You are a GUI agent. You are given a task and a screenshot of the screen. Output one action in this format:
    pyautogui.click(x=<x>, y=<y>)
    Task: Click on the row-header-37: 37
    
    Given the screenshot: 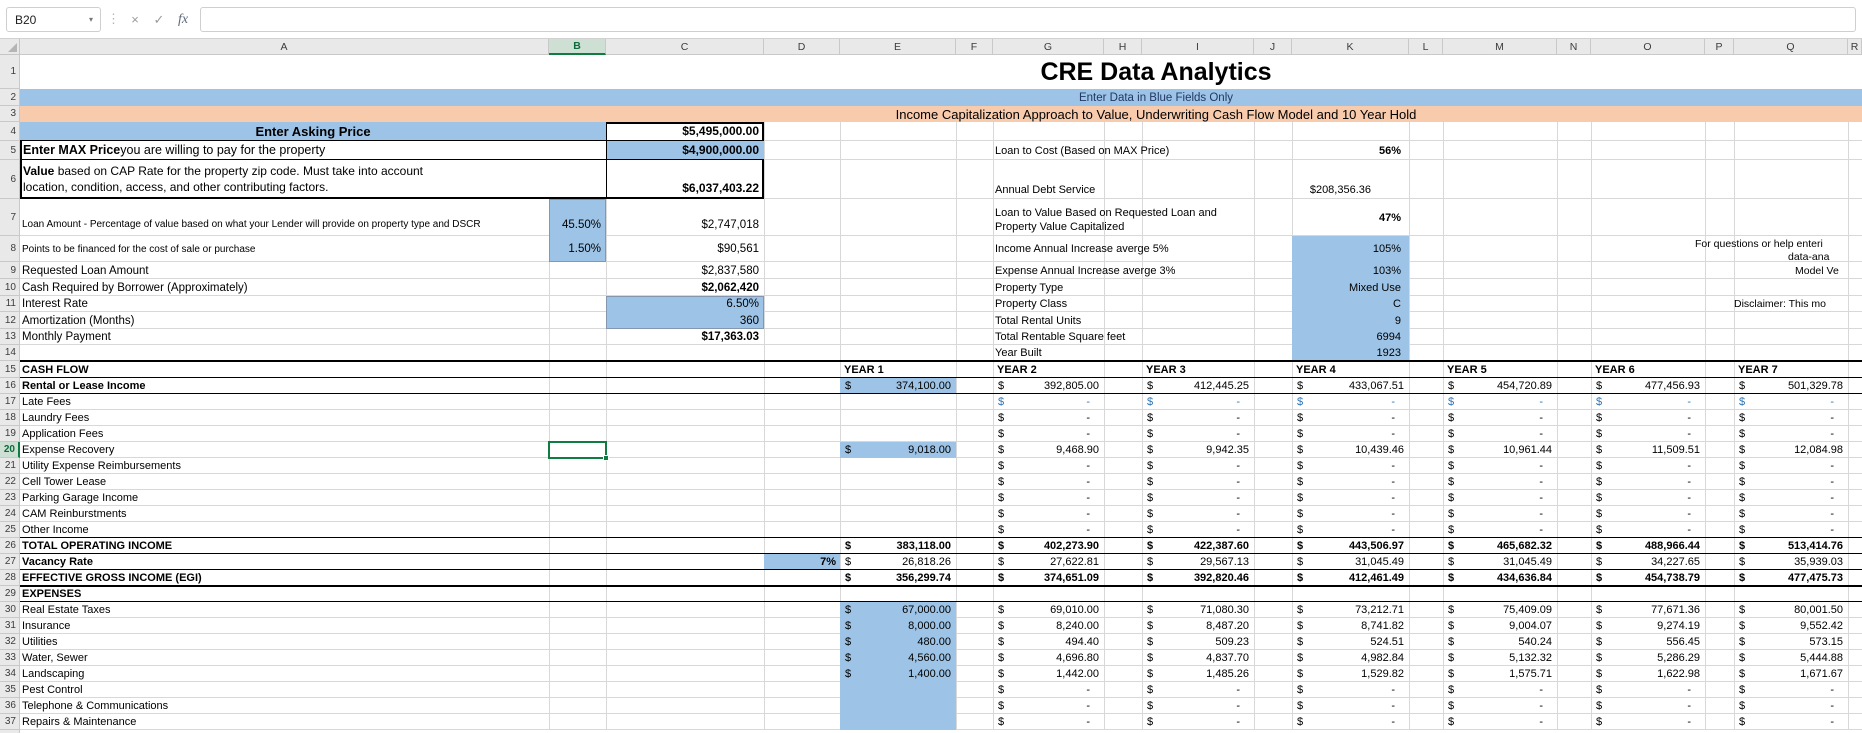 What is the action you would take?
    pyautogui.click(x=10, y=722)
    